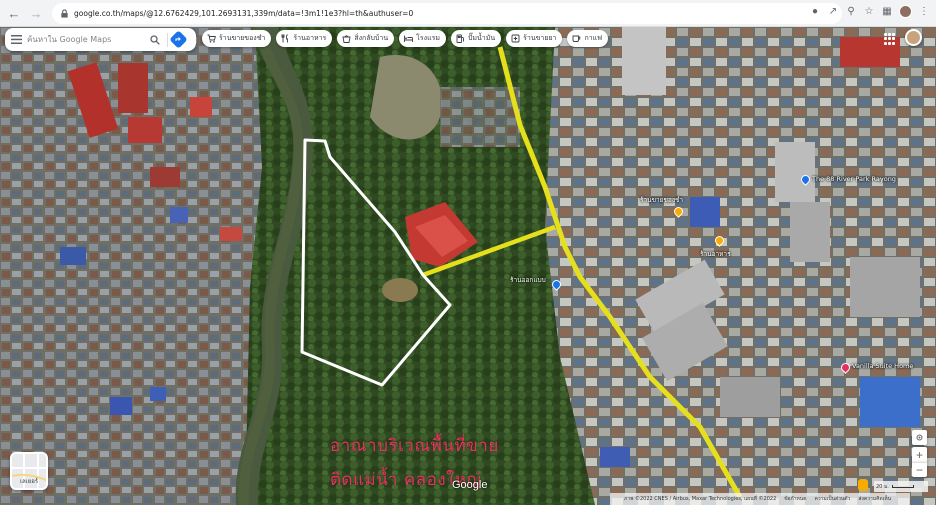 This screenshot has height=505, width=936. What do you see at coordinates (882, 486) in the screenshot?
I see `scale-label: 20 ม.` at bounding box center [882, 486].